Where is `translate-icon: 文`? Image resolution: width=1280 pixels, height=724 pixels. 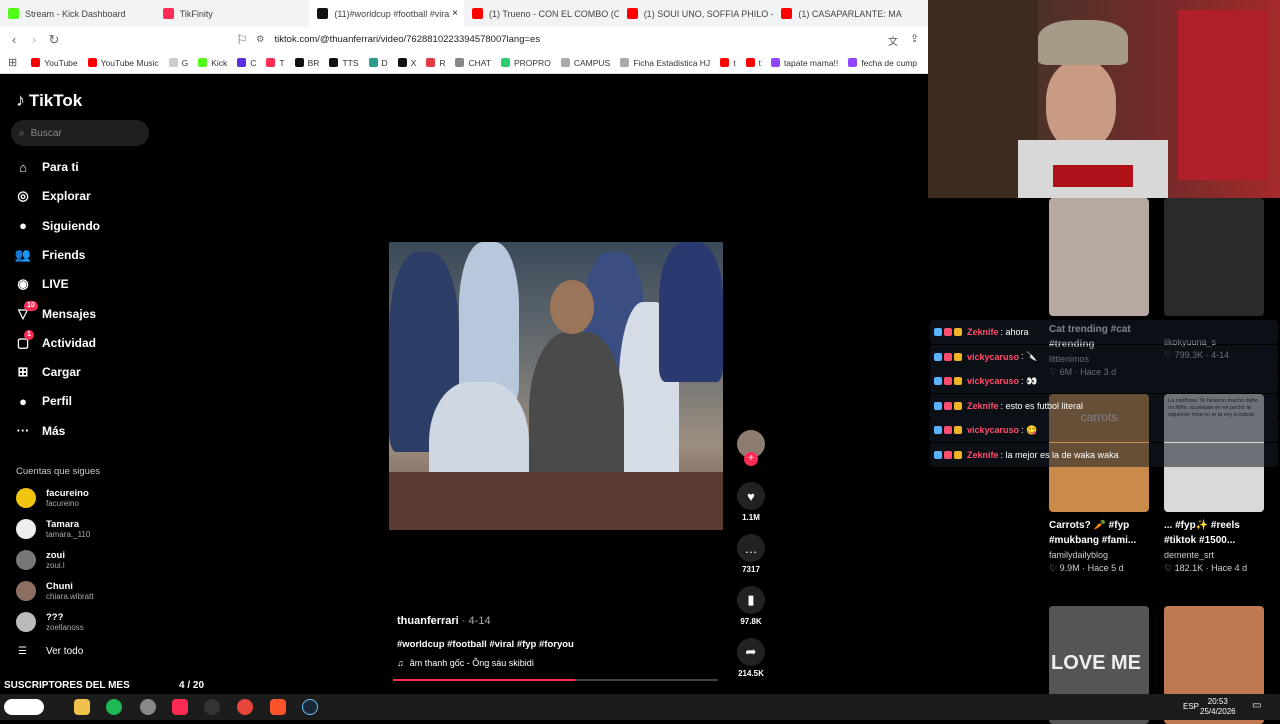
translate-icon: 文 is located at coordinates (893, 40).